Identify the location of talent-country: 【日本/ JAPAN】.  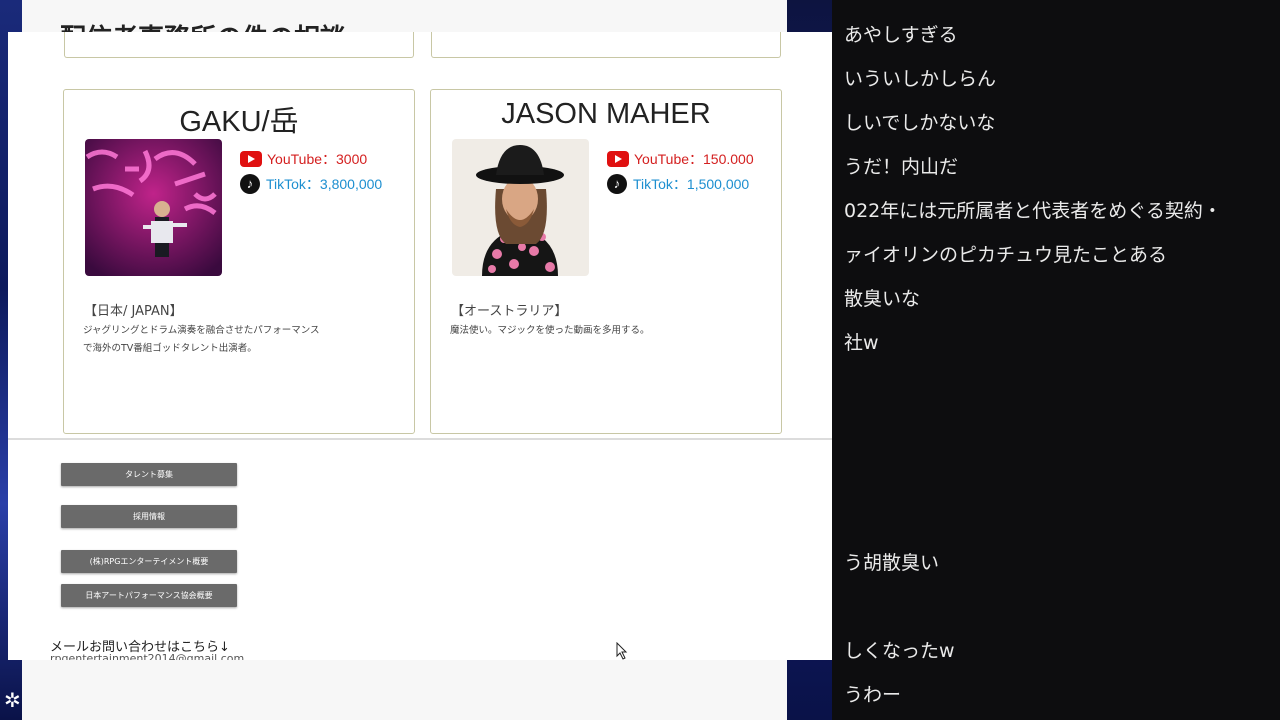
(133, 311).